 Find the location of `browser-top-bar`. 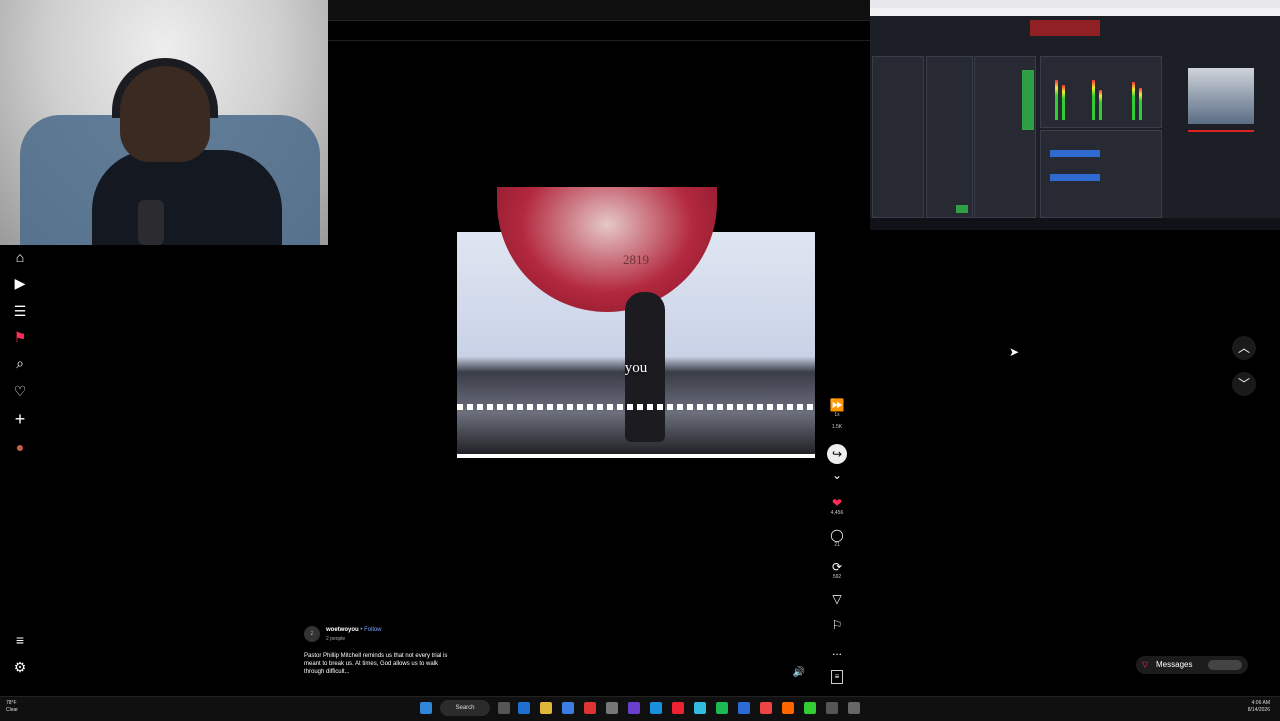

browser-top-bar is located at coordinates (599, 10).